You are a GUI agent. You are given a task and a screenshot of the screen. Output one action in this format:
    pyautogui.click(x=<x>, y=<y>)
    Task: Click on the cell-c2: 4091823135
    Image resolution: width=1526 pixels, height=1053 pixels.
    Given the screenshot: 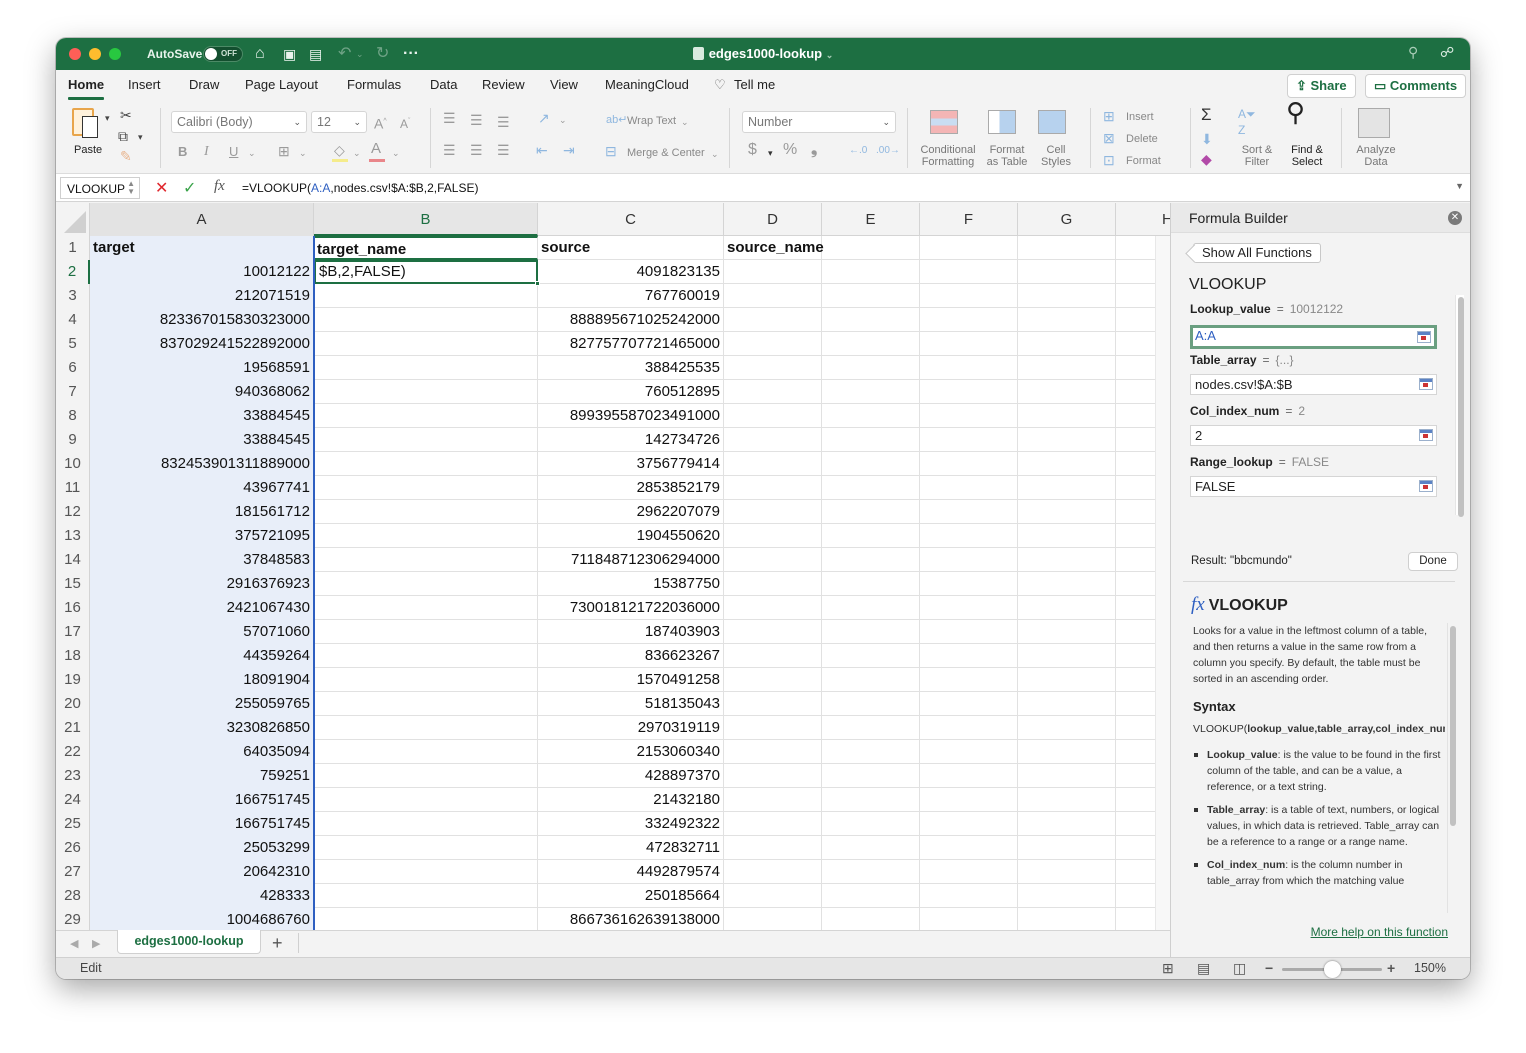 What is the action you would take?
    pyautogui.click(x=631, y=272)
    